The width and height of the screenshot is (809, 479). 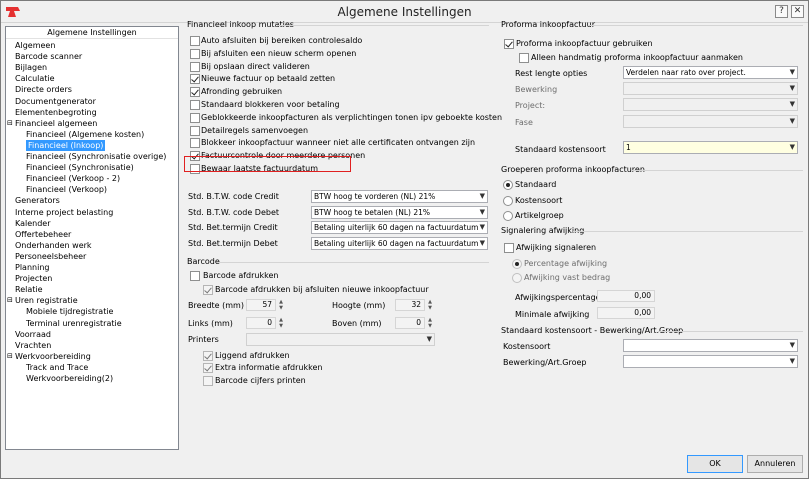 I want to click on afwijkingspercentage-label: Afwijkingspercentage, so click(x=558, y=297).